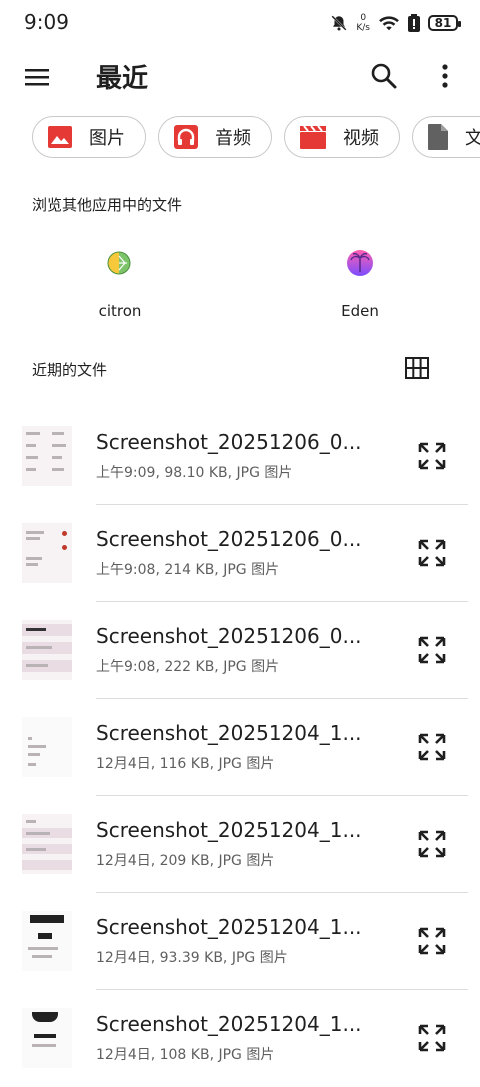  What do you see at coordinates (188, 570) in the screenshot?
I see `file-meta: 上午9:08, 214 KB, JPG 图片` at bounding box center [188, 570].